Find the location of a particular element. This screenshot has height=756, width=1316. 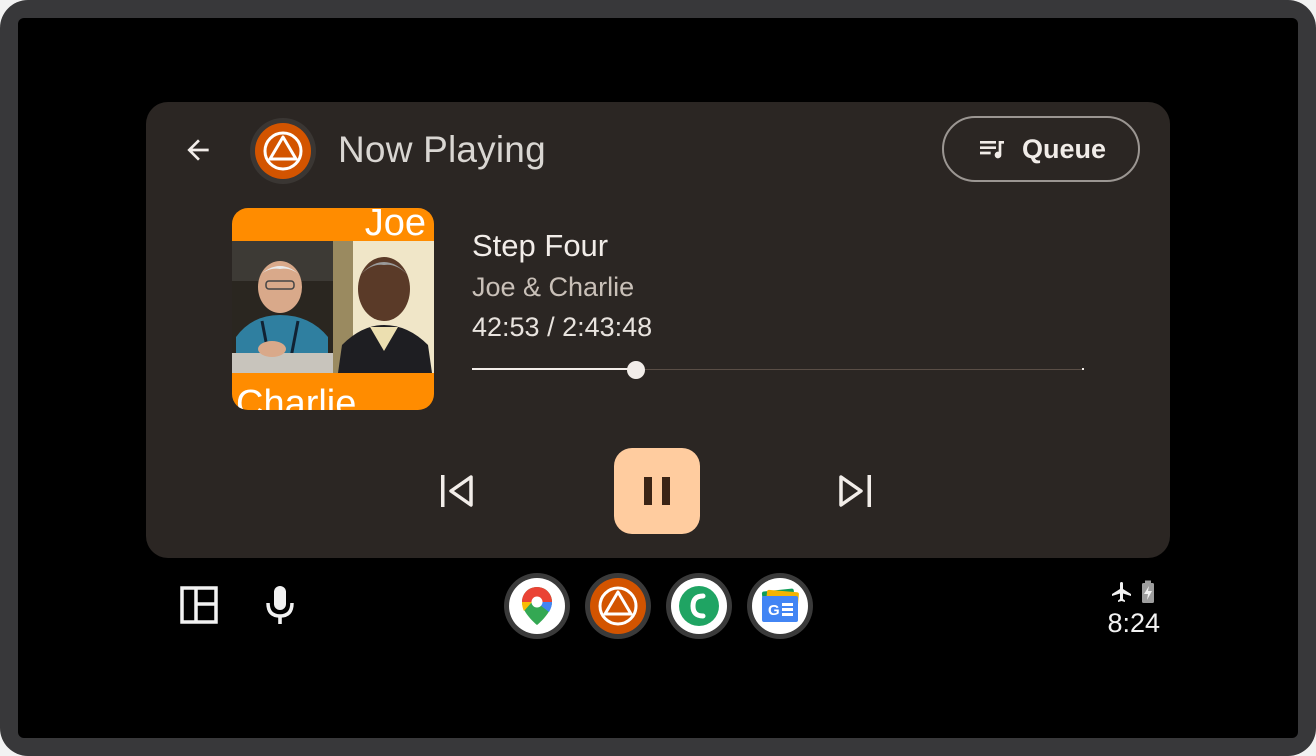

queue-music-icon is located at coordinates (991, 150).